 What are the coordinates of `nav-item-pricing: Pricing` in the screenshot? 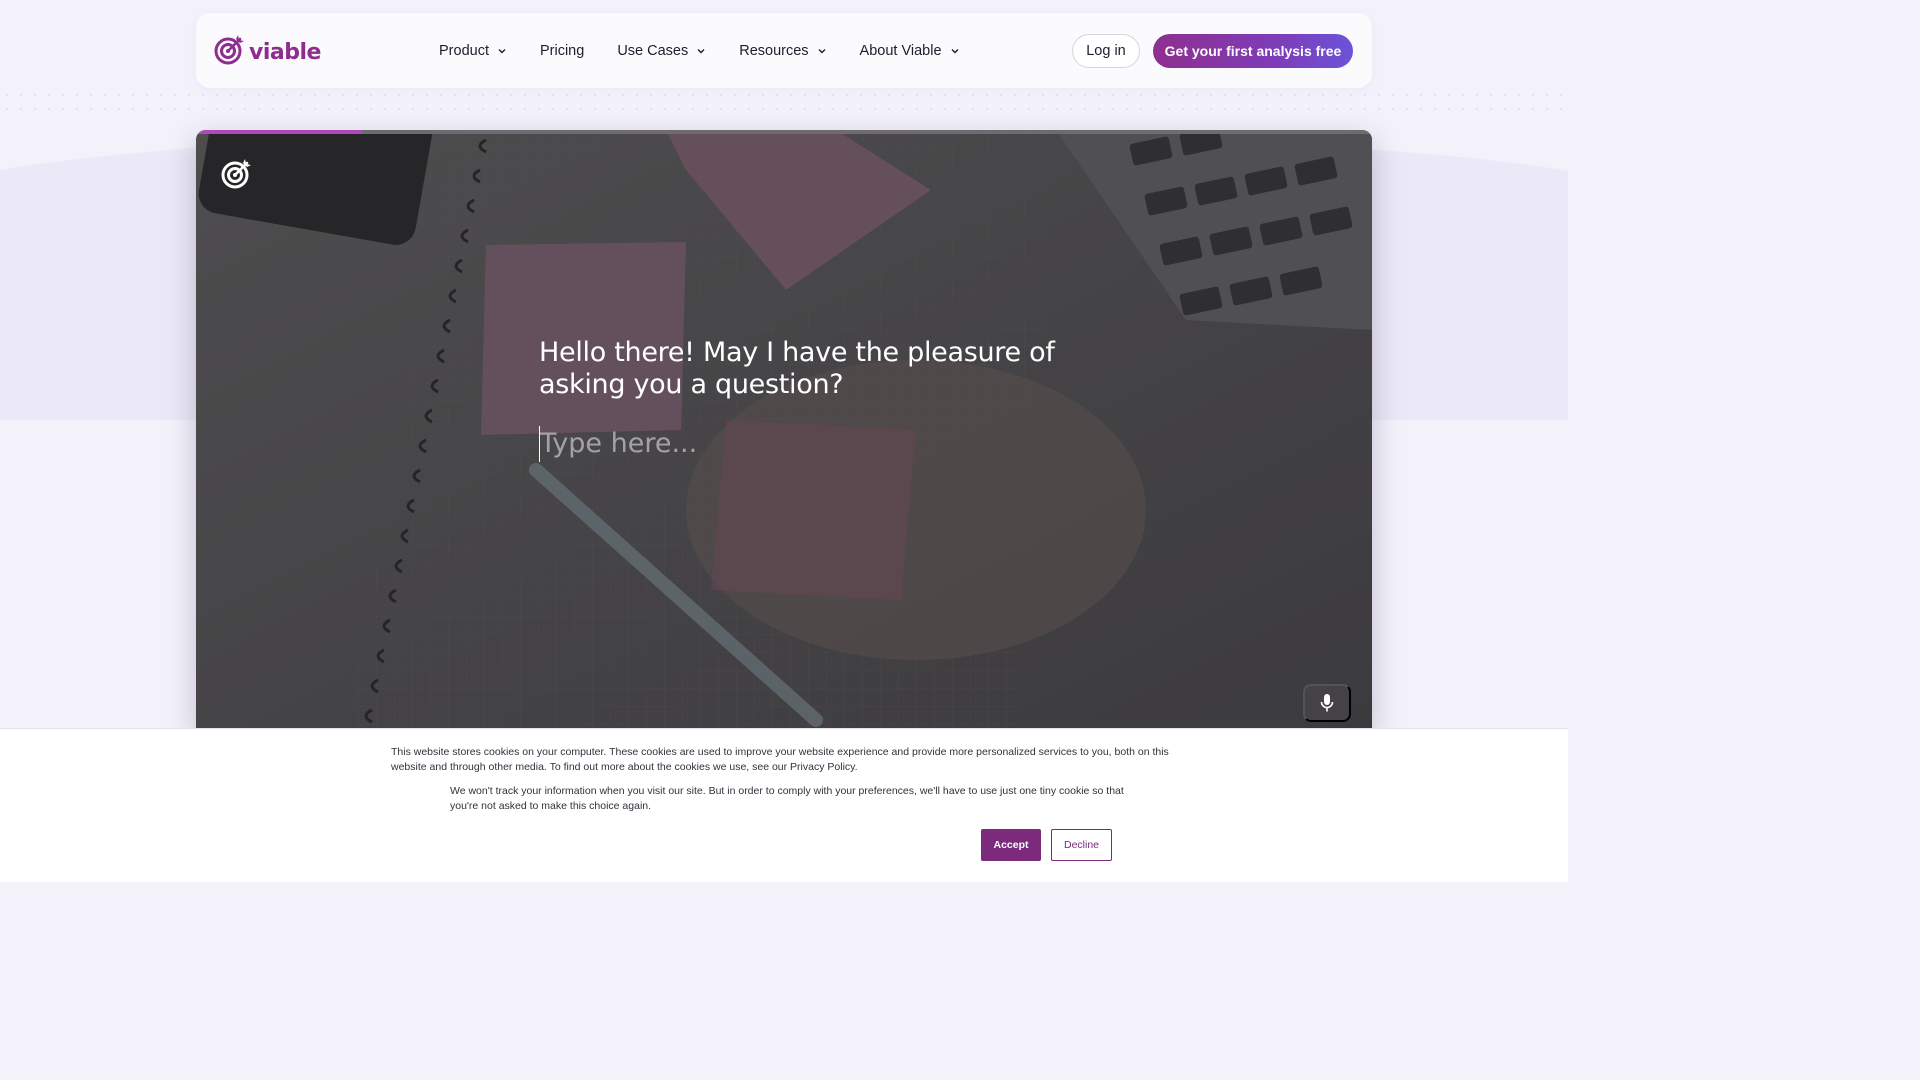 It's located at (562, 51).